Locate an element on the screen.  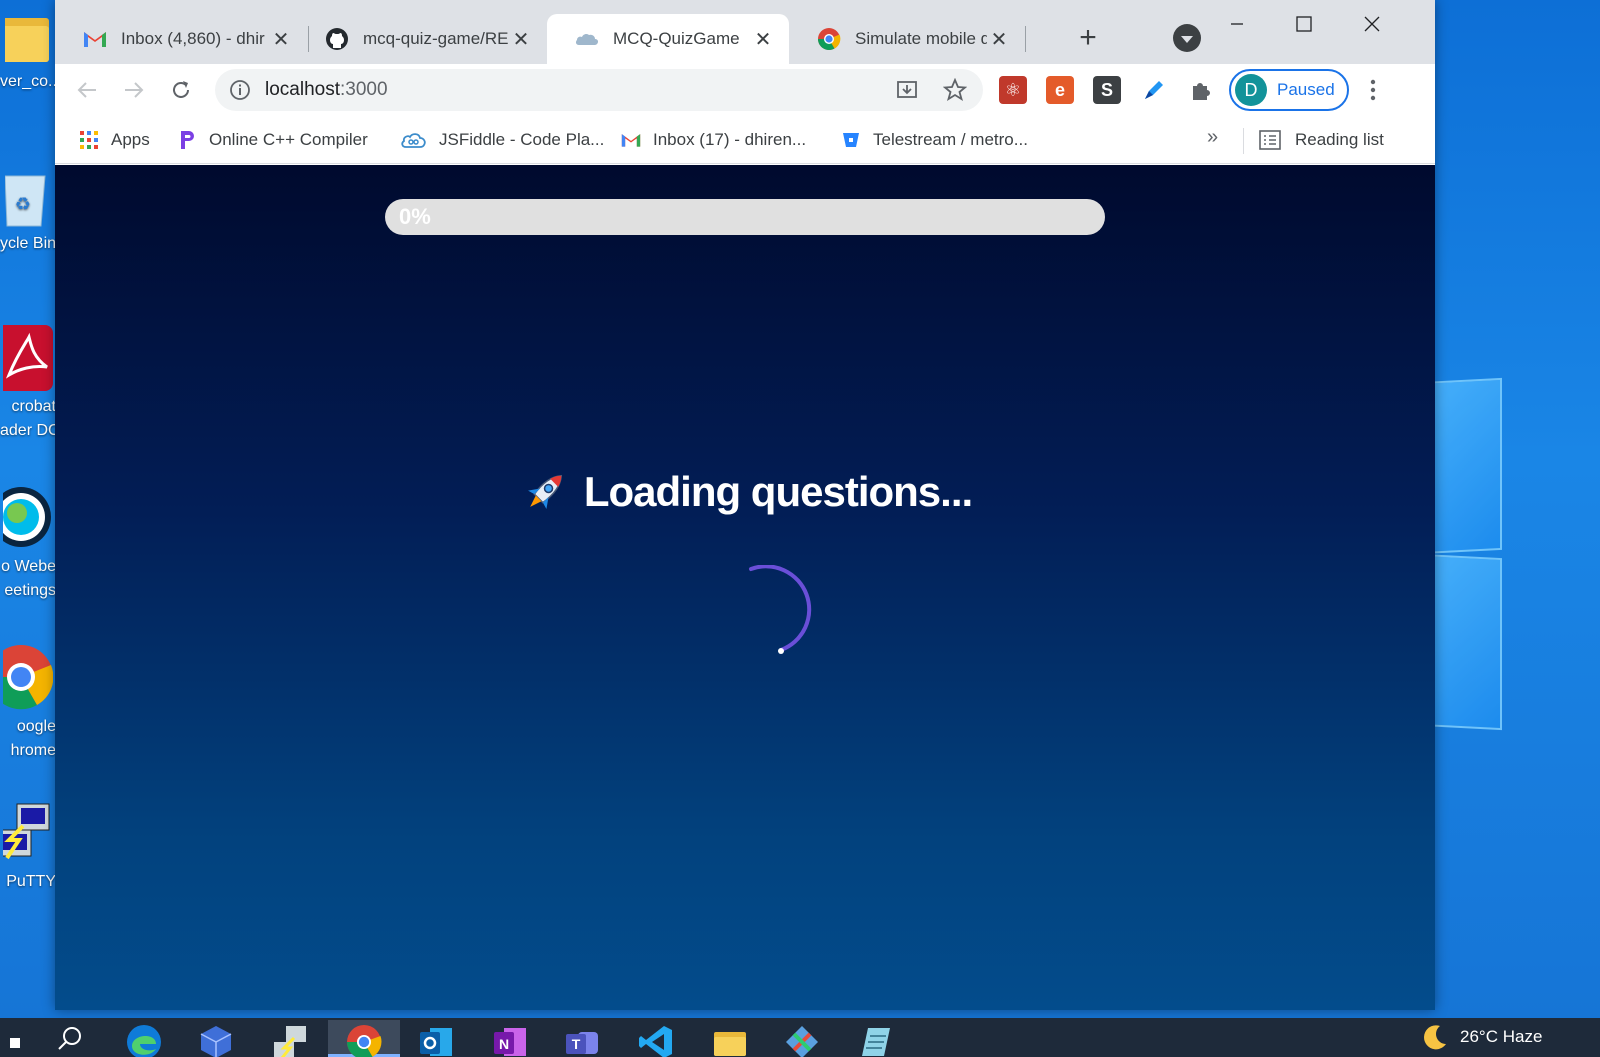
highlighter-extension-icon is located at coordinates (1154, 90).